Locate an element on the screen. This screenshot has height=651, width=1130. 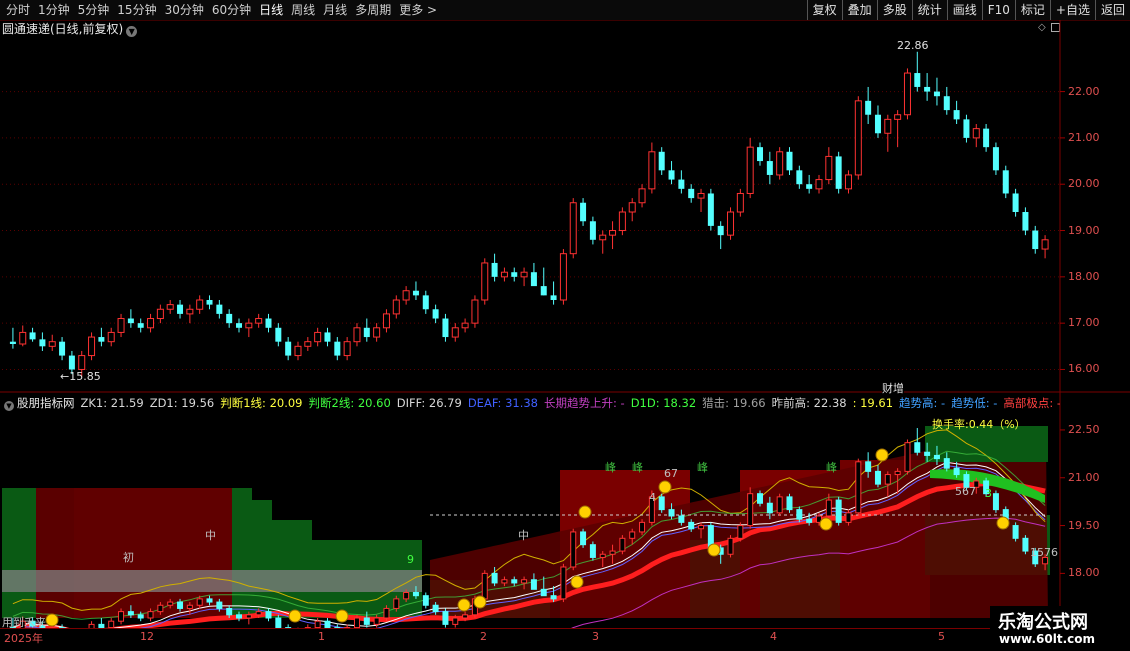
indicator-name: 股朋指标网 is located at coordinates (46, 403).